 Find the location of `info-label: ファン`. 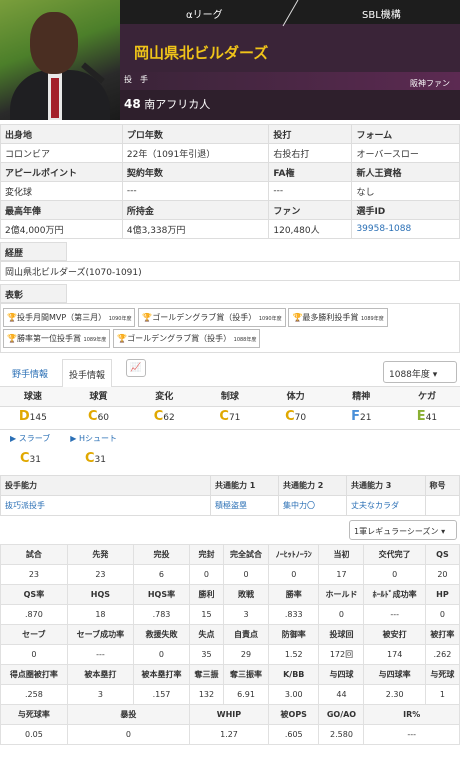

info-label: ファン is located at coordinates (310, 210).